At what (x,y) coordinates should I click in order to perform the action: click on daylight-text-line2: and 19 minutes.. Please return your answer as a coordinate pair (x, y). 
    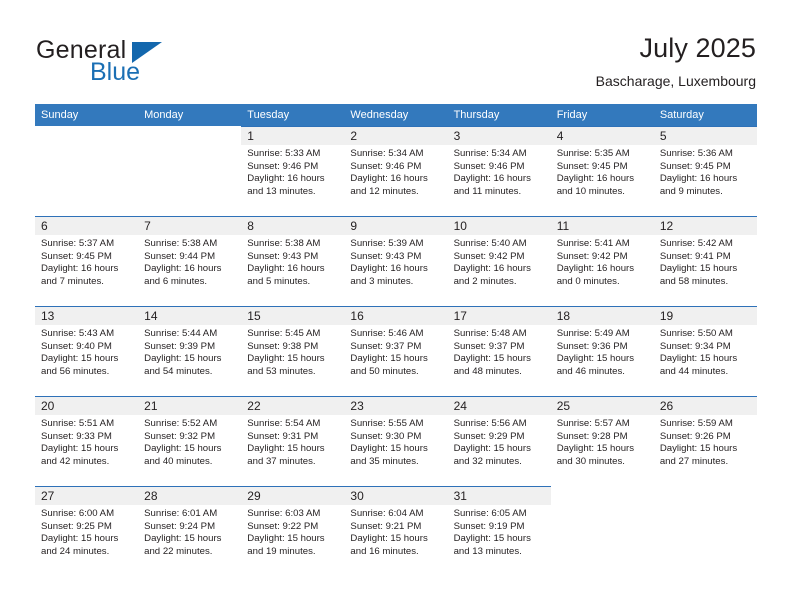
    Looking at the image, I should click on (281, 551).